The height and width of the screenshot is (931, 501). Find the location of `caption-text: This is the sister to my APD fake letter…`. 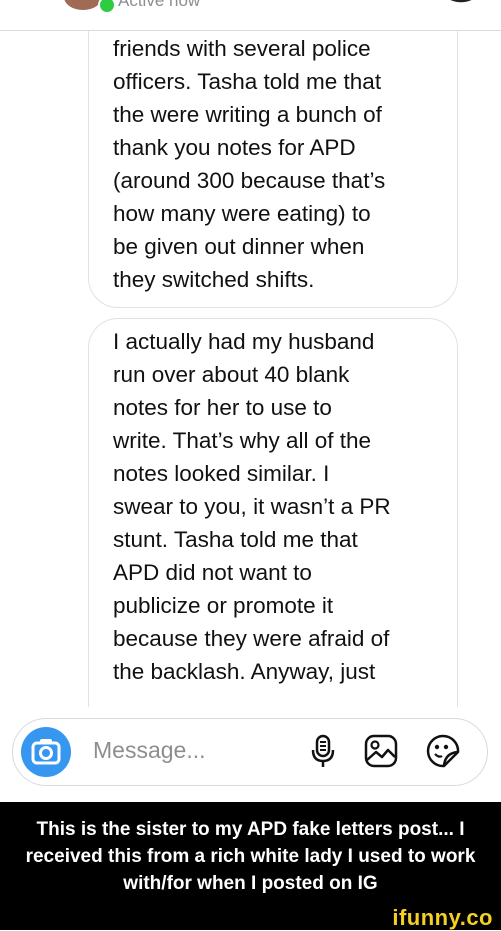

caption-text: This is the sister to my APD fake letter… is located at coordinates (250, 856).